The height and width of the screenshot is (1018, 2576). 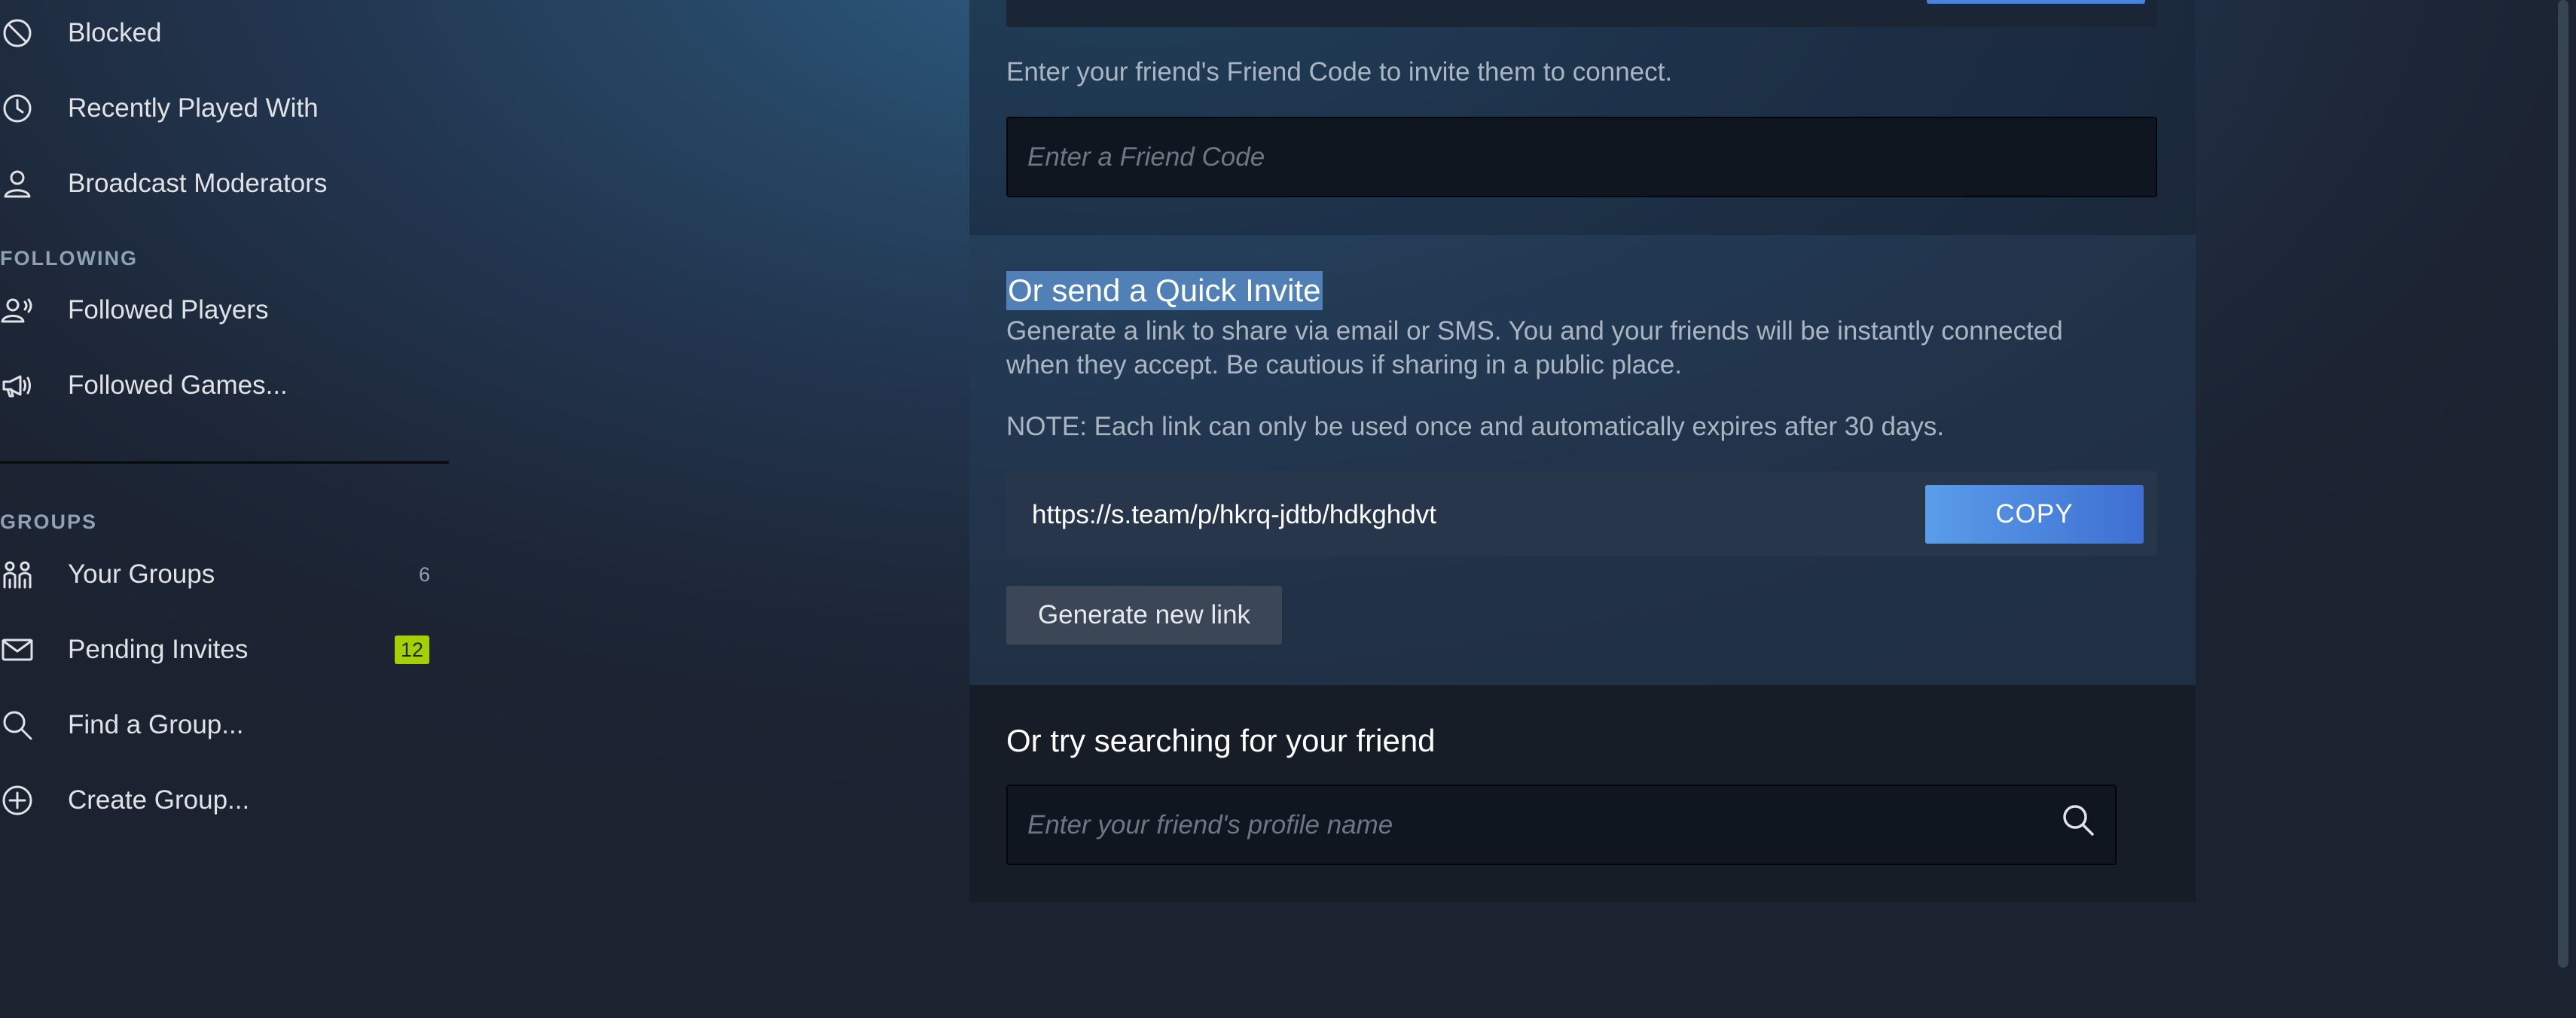 I want to click on friend-search-input, so click(x=1540, y=824).